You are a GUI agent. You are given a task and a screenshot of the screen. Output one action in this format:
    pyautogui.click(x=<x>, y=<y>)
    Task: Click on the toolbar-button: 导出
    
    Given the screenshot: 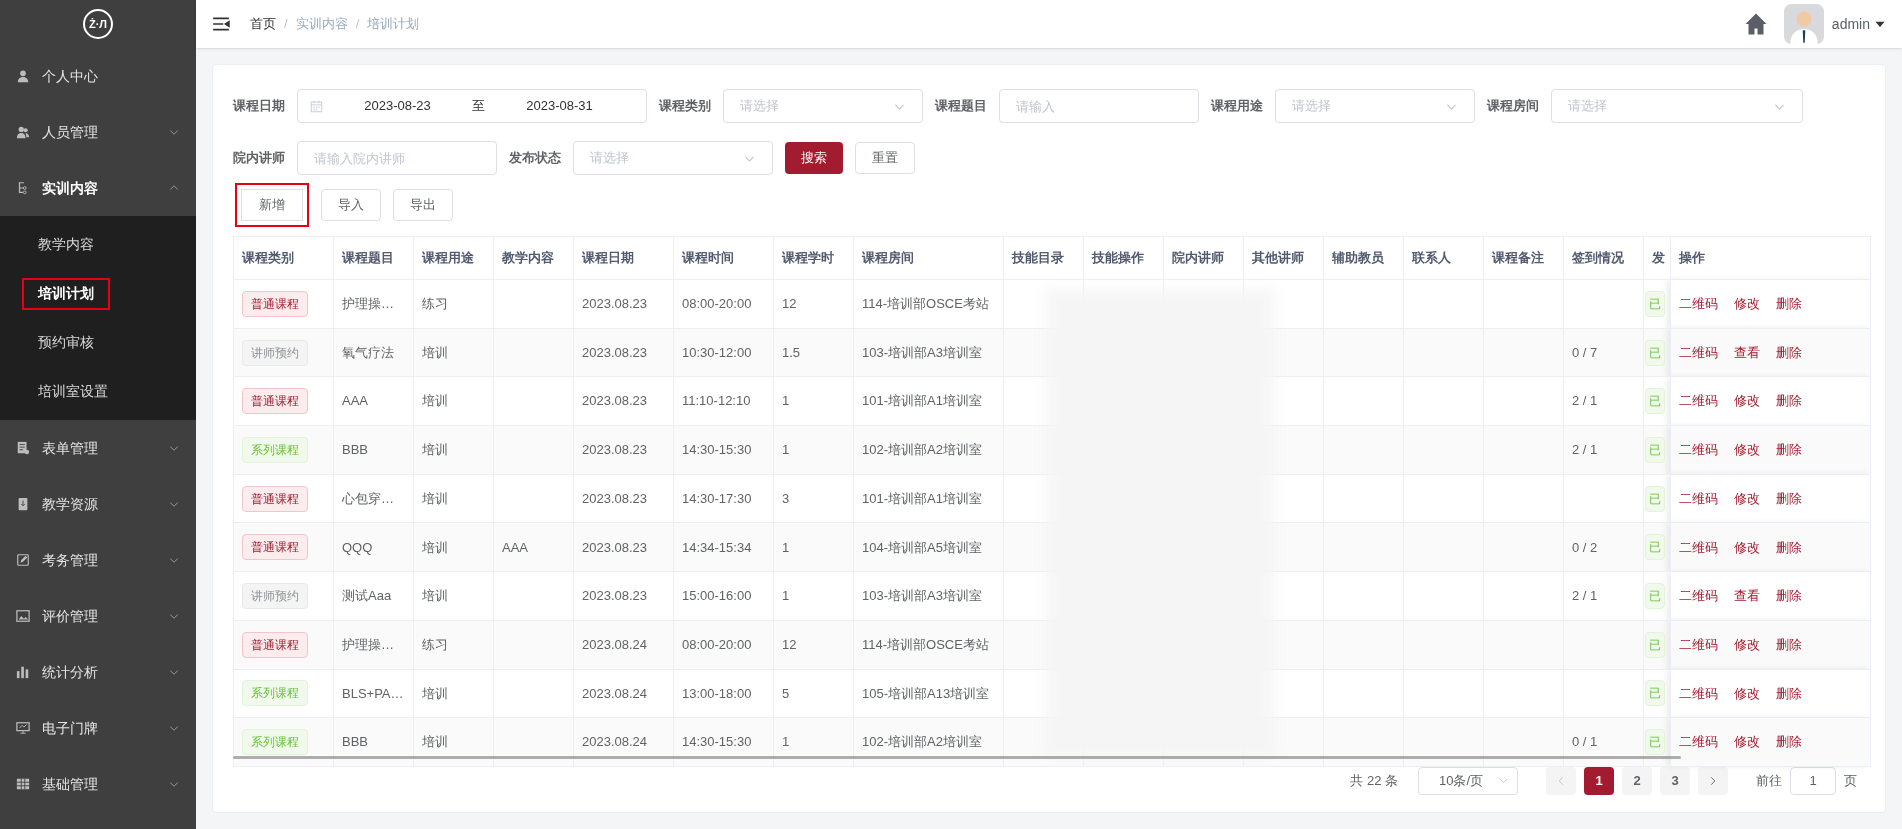 What is the action you would take?
    pyautogui.click(x=423, y=205)
    